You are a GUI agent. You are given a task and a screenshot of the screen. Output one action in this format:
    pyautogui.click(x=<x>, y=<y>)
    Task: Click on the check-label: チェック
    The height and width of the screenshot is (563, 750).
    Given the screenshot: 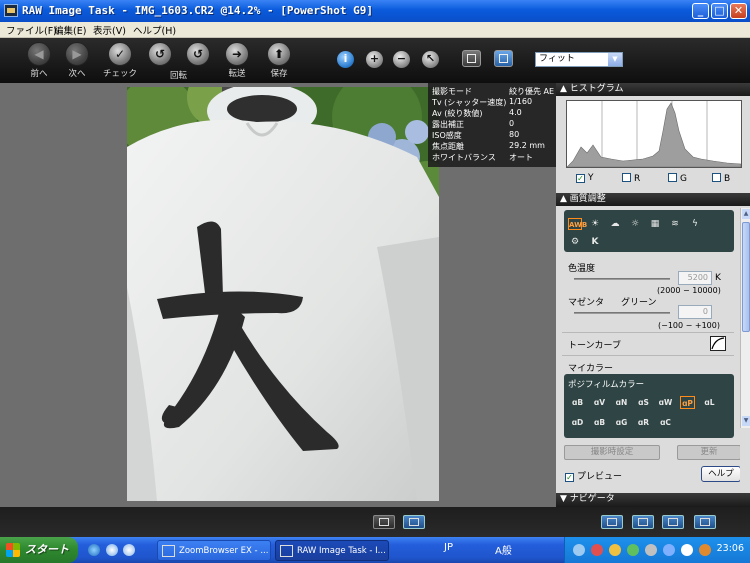 What is the action you would take?
    pyautogui.click(x=119, y=74)
    